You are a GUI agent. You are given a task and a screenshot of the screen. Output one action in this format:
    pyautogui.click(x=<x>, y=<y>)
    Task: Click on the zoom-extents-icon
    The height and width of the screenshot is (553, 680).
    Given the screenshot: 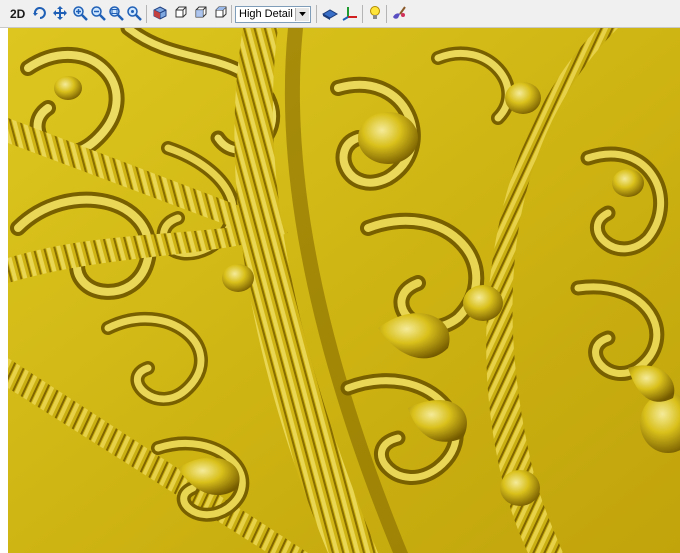 What is the action you would take?
    pyautogui.click(x=134, y=13)
    